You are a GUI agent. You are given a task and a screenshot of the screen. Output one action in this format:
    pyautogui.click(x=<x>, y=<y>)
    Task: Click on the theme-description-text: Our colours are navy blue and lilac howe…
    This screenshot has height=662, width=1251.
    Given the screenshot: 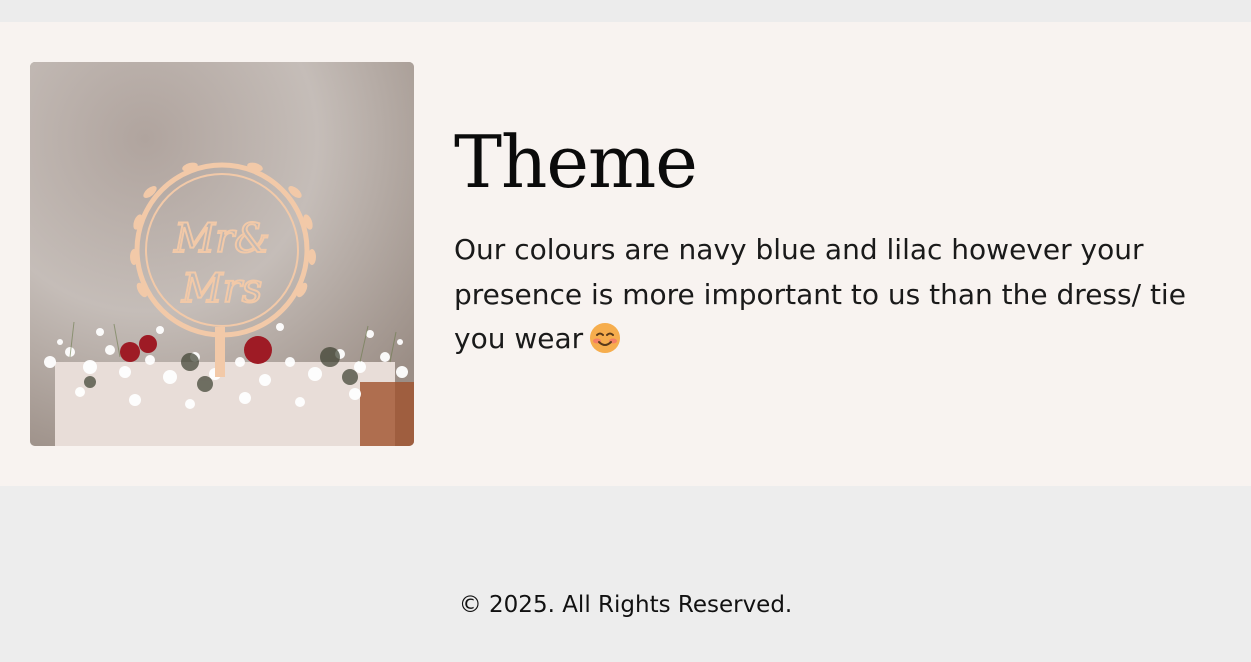 What is the action you would take?
    pyautogui.click(x=820, y=294)
    